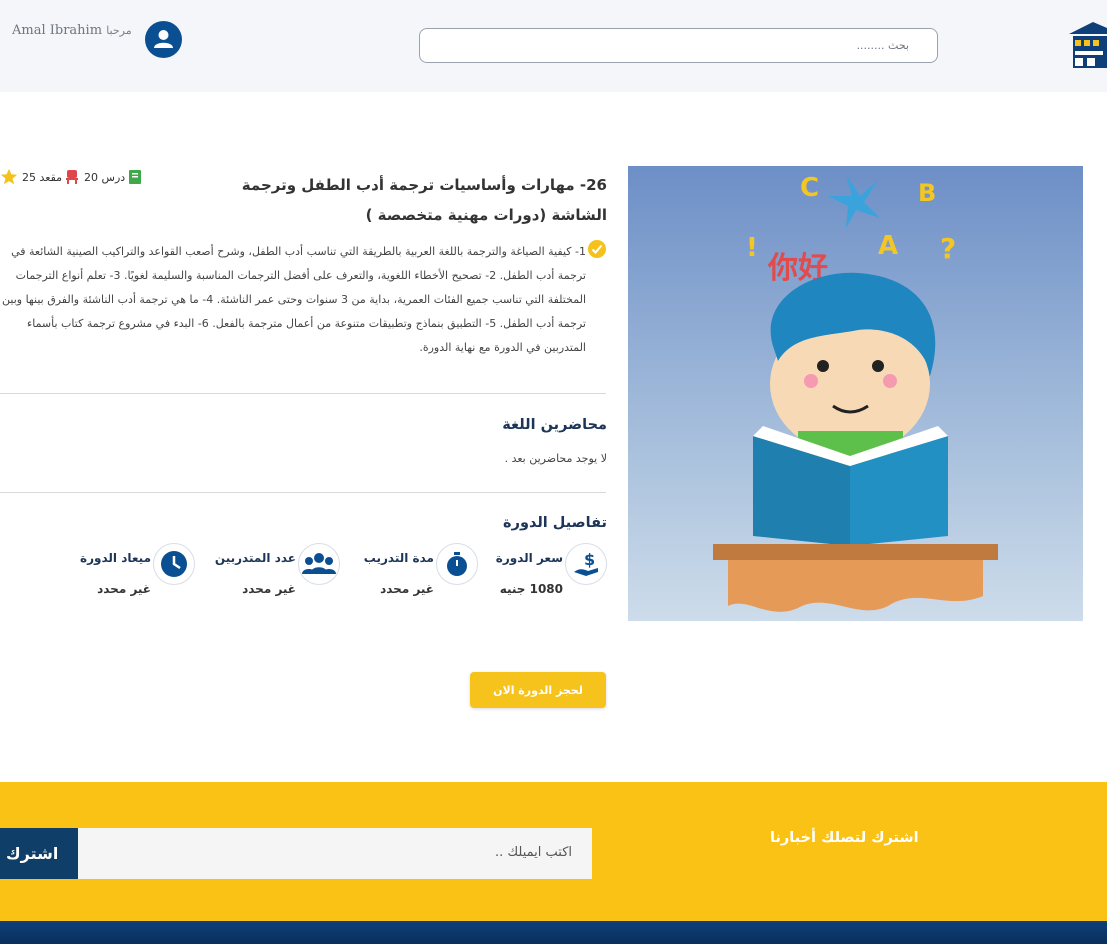 The image size is (1107, 944). I want to click on avatar, so click(163, 39).